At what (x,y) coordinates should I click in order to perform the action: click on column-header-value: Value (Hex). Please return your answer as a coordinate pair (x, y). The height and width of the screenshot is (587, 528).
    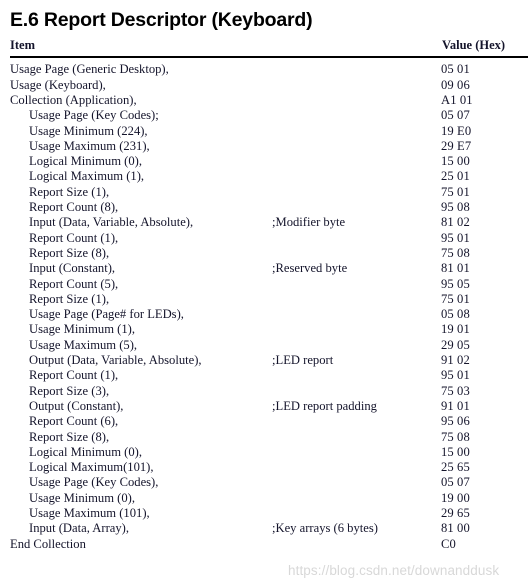
    Looking at the image, I should click on (474, 45).